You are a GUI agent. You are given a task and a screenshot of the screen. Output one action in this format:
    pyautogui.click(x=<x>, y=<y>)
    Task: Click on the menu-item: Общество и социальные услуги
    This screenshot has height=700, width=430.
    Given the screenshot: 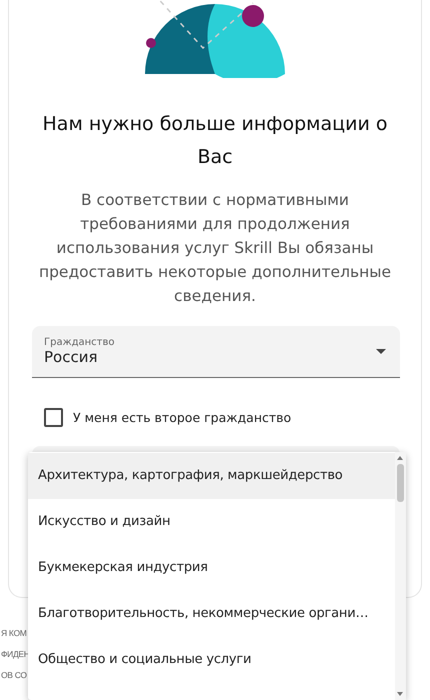 What is the action you would take?
    pyautogui.click(x=211, y=660)
    